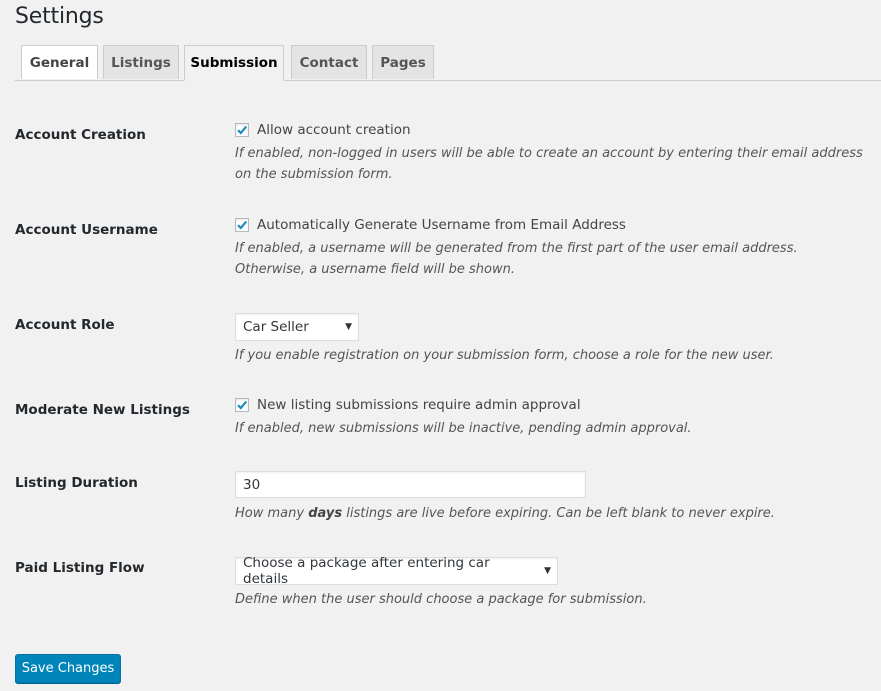 The height and width of the screenshot is (691, 881). Describe the element at coordinates (68, 668) in the screenshot. I see `save-changes-button: Save Changes` at that location.